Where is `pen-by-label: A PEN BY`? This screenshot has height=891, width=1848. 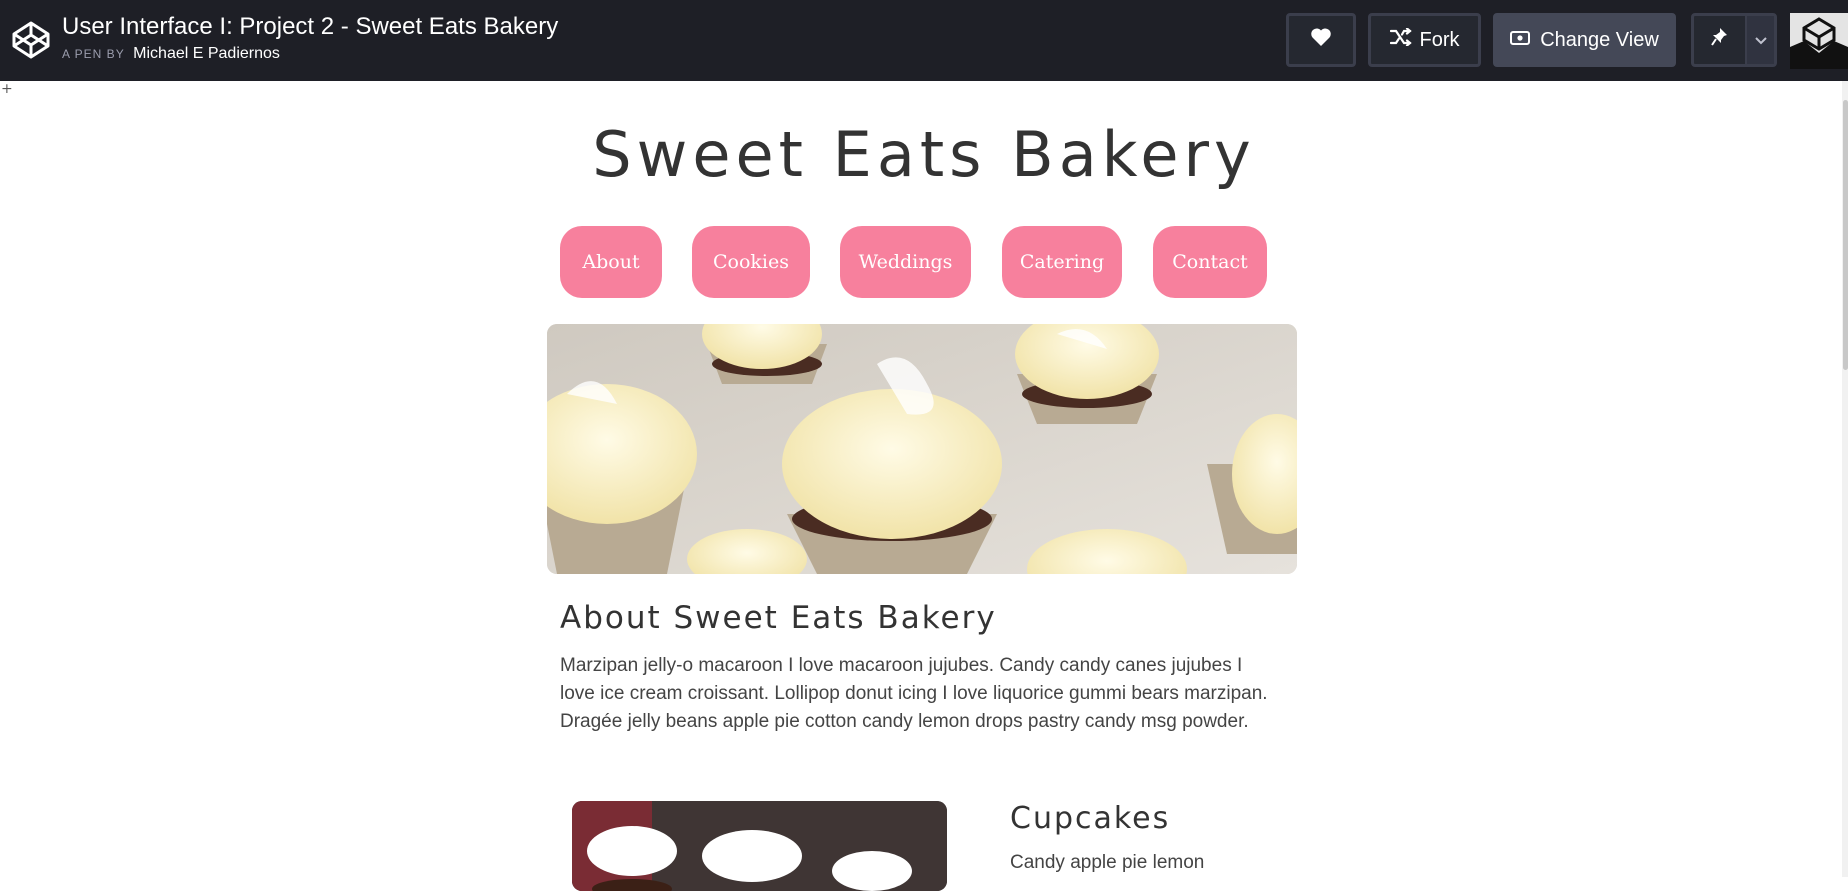 pen-by-label: A PEN BY is located at coordinates (93, 54).